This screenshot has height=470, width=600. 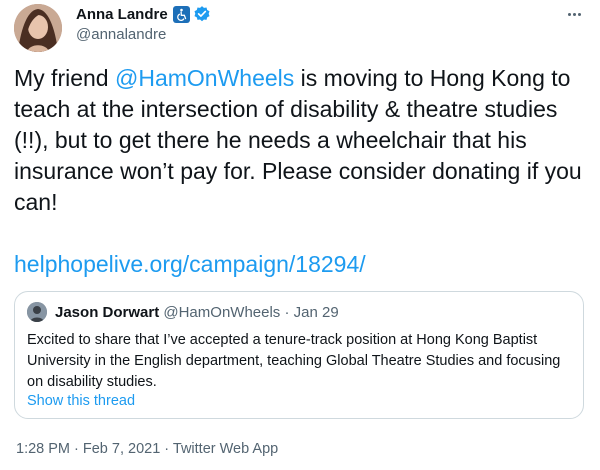 What do you see at coordinates (222, 312) in the screenshot?
I see `quoted-author-handle: @HamOnWheels` at bounding box center [222, 312].